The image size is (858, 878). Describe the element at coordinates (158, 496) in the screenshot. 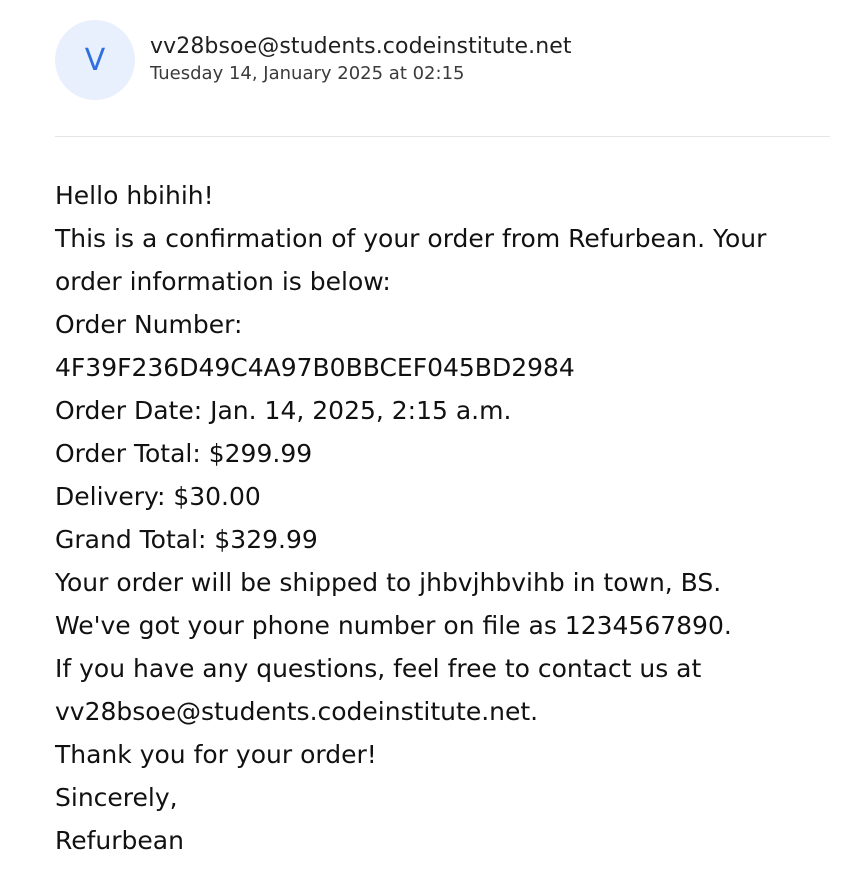

I see `delivery-line: Delivery: $30.00` at that location.